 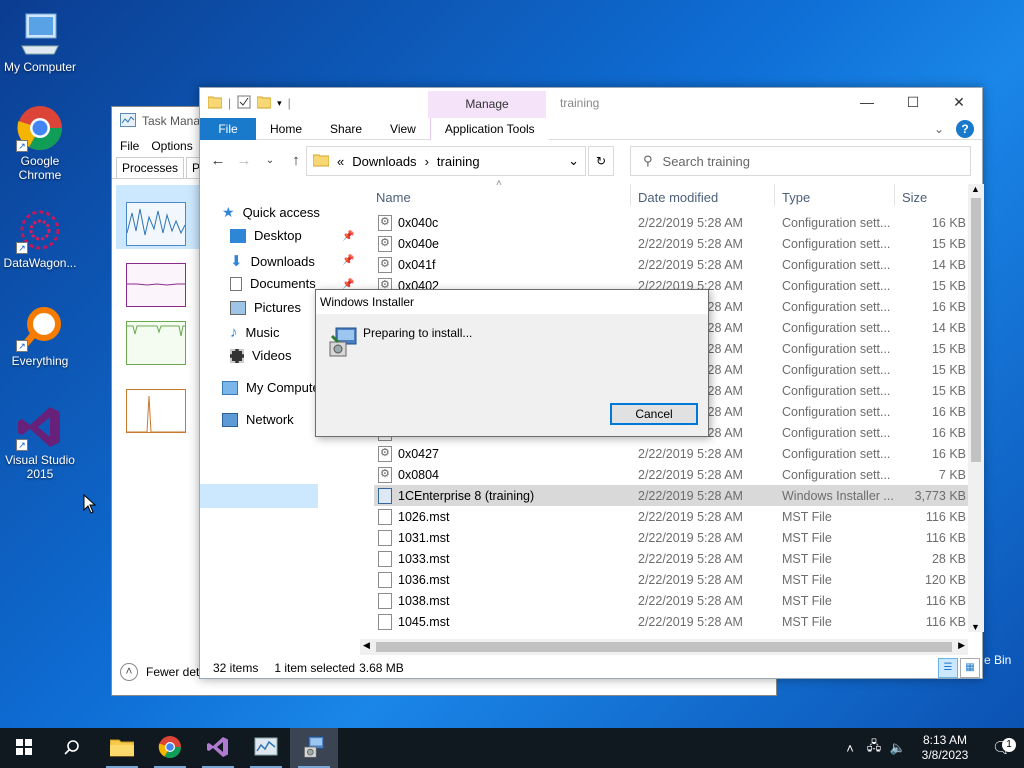 I want to click on customize-toolbar-icon: ▾, so click(x=279, y=103).